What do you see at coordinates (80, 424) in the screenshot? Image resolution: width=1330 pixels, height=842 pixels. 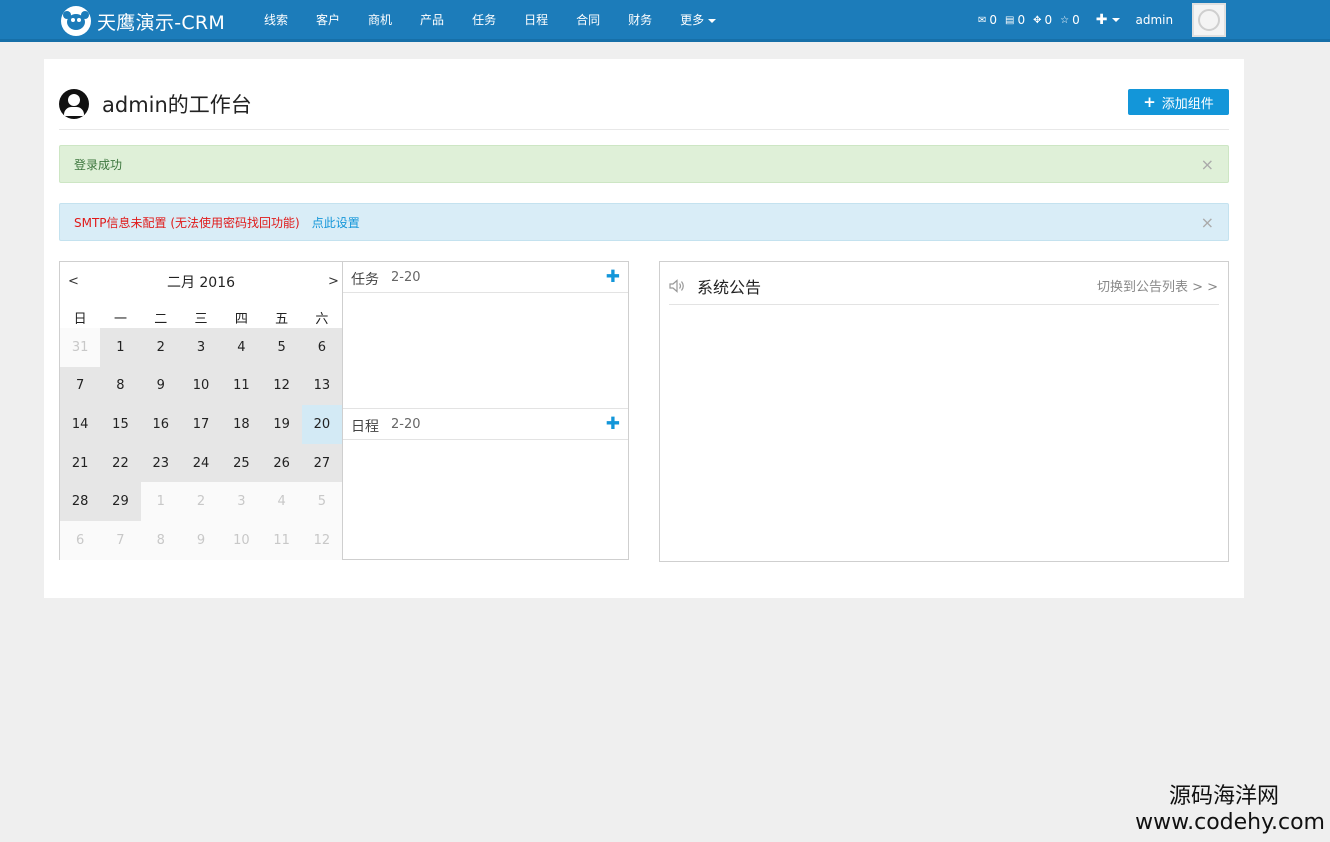 I see `calendar-day: 14` at bounding box center [80, 424].